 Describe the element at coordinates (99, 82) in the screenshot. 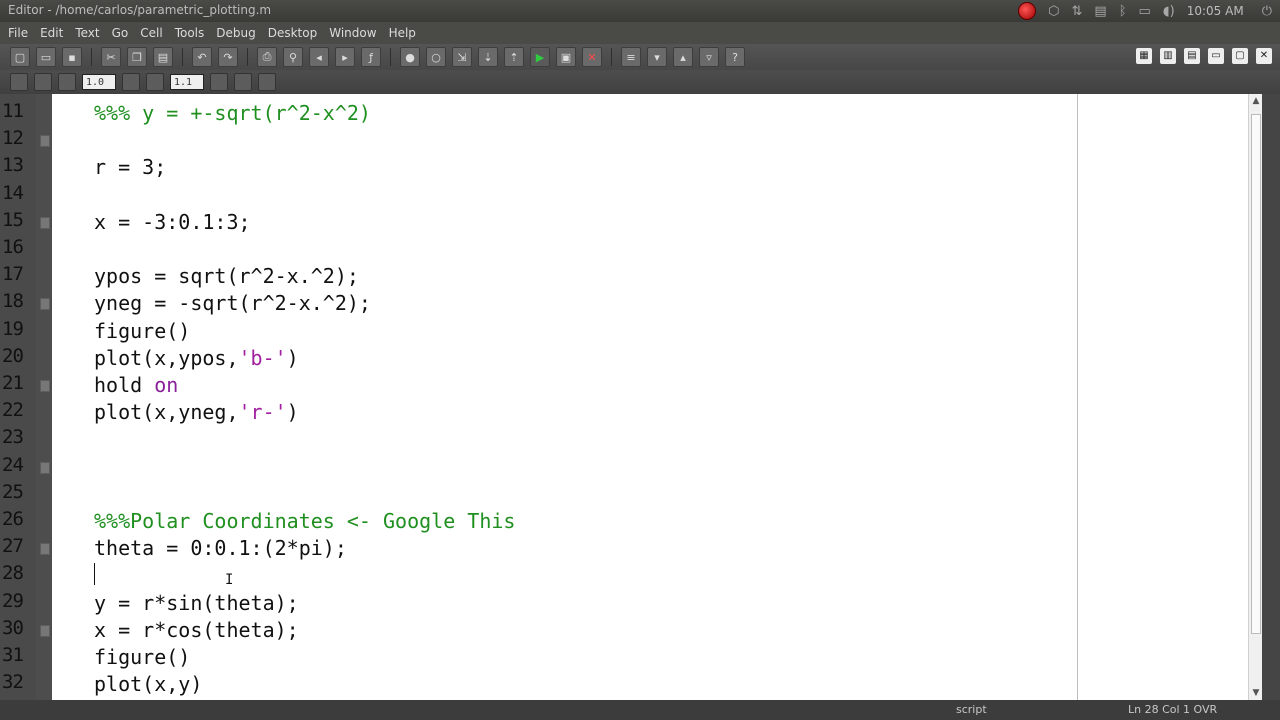

I see `cell-decrement-field: 1.0` at that location.